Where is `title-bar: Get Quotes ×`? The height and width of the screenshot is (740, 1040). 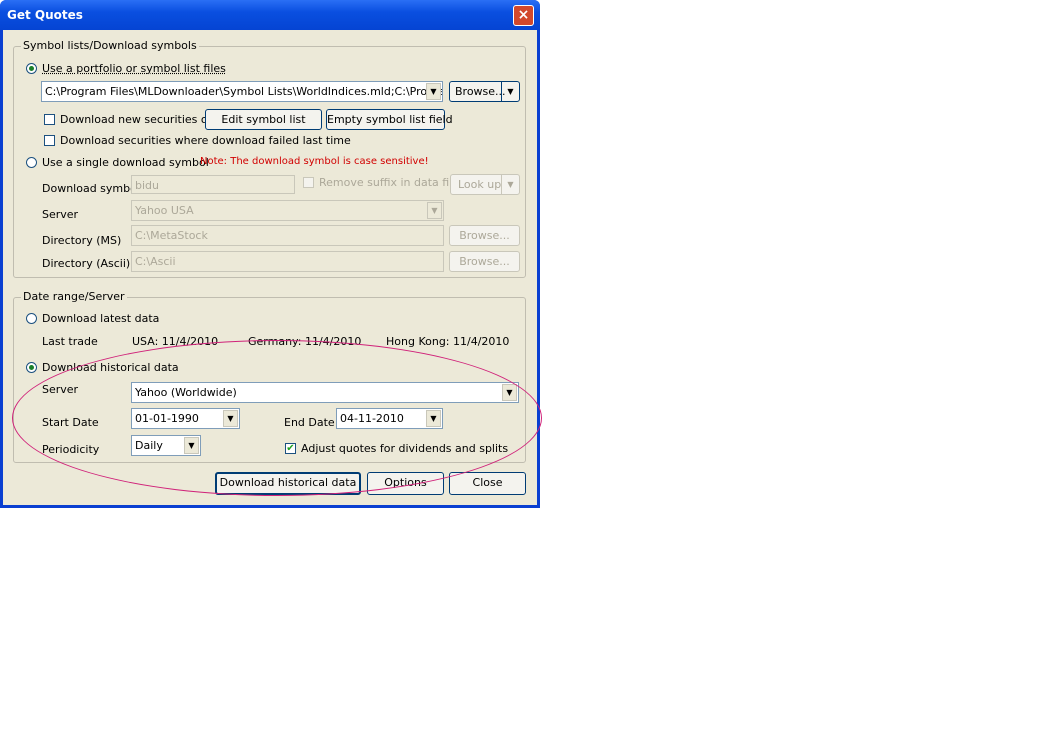
title-bar: Get Quotes × is located at coordinates (270, 15).